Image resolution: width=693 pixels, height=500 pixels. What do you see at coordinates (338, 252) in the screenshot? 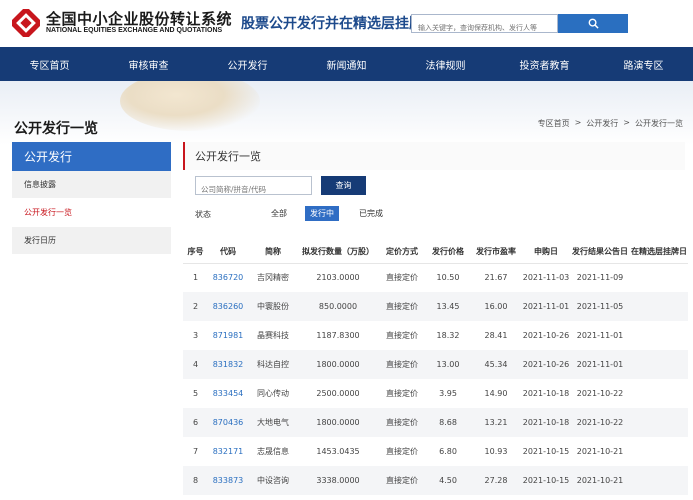
I see `col-header-shares: 拟发行数量（万股）` at bounding box center [338, 252].